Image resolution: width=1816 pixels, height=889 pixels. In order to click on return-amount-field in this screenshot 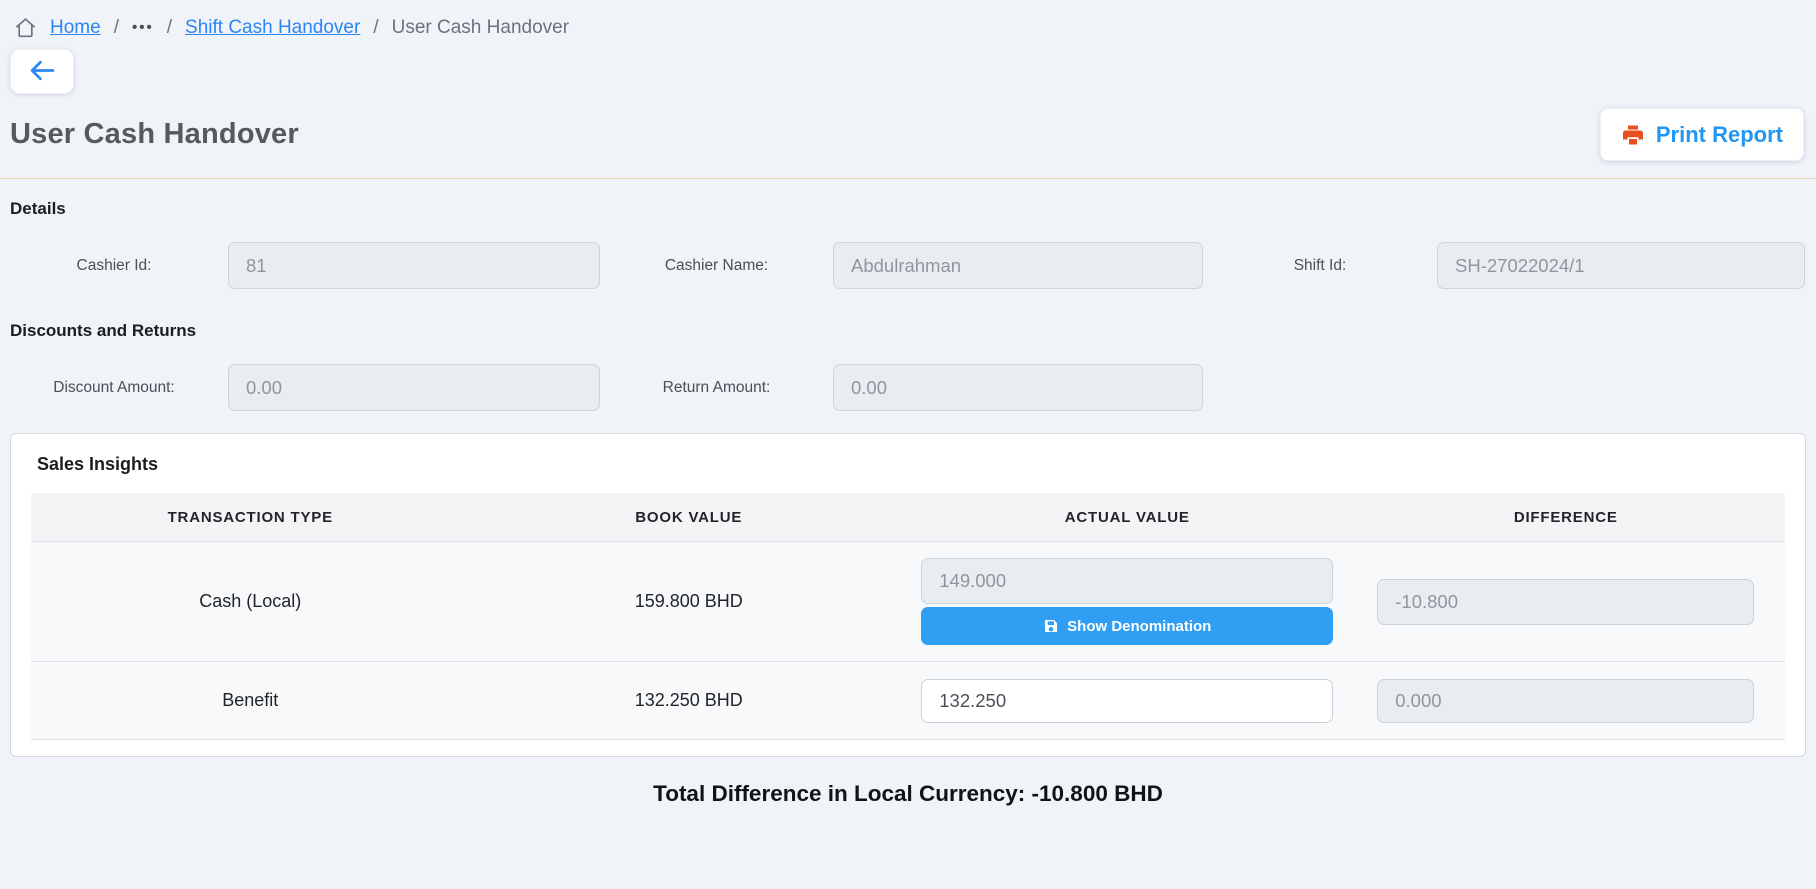, I will do `click(1018, 387)`.